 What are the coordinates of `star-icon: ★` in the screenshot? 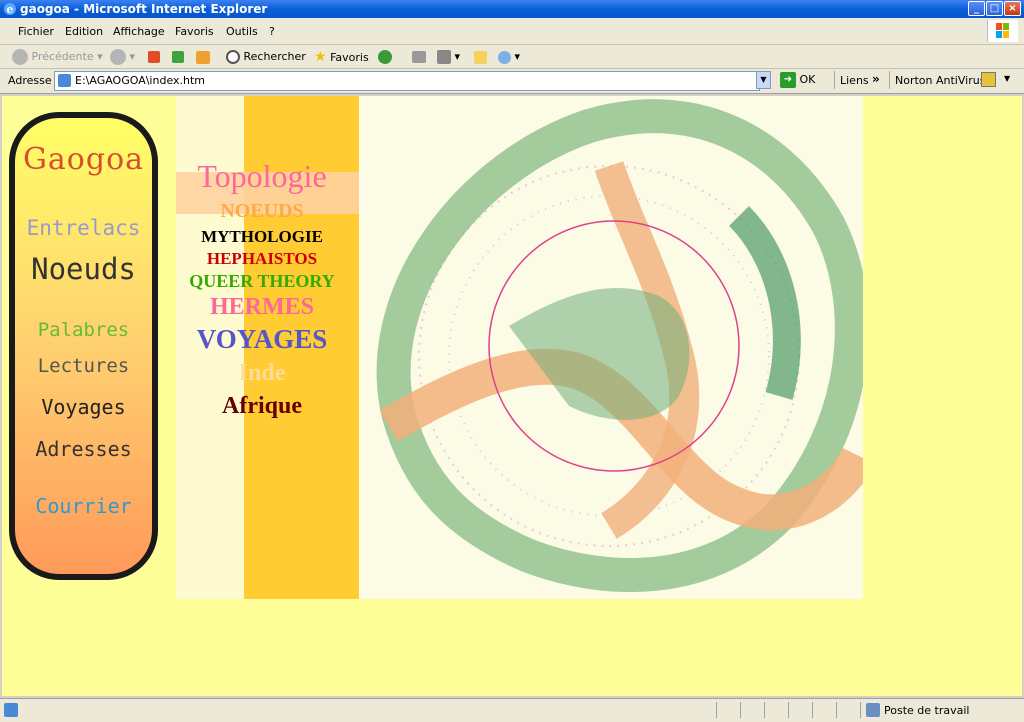 It's located at (320, 57).